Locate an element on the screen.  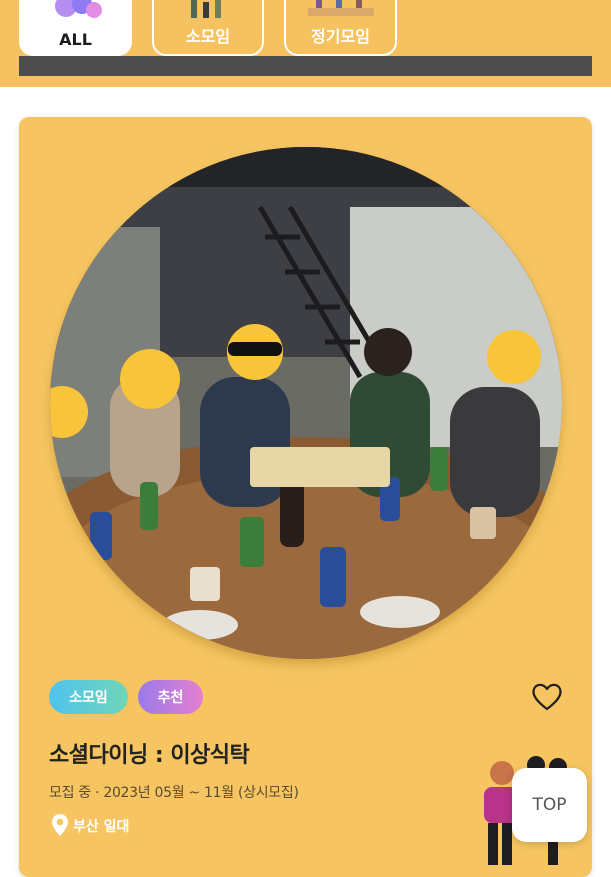
heart-icon is located at coordinates (547, 697).